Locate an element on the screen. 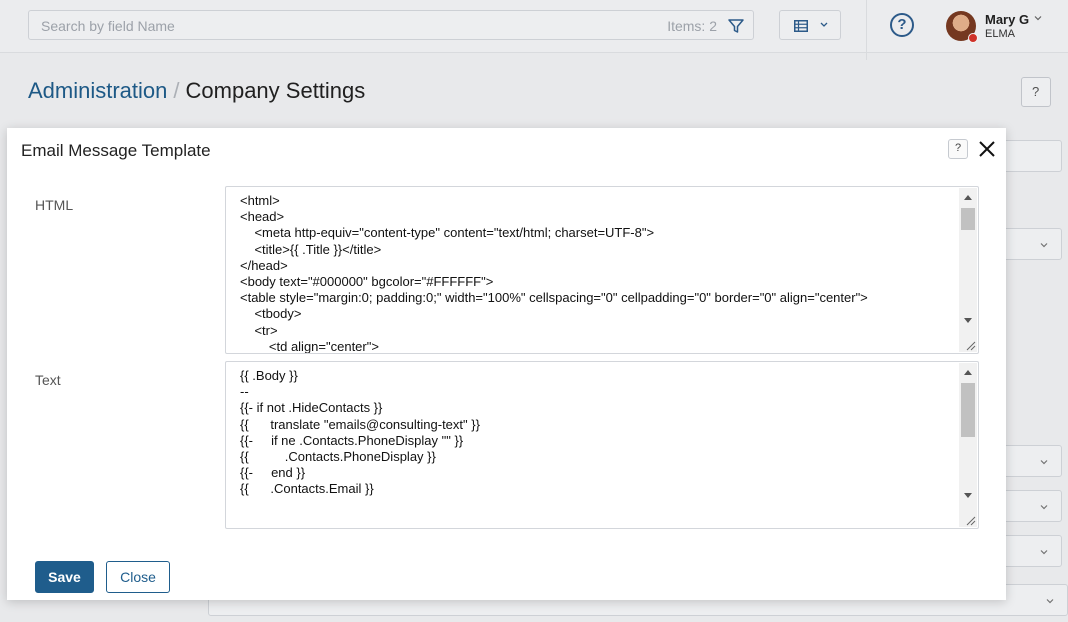  code-line: <tbody> is located at coordinates (271, 314).